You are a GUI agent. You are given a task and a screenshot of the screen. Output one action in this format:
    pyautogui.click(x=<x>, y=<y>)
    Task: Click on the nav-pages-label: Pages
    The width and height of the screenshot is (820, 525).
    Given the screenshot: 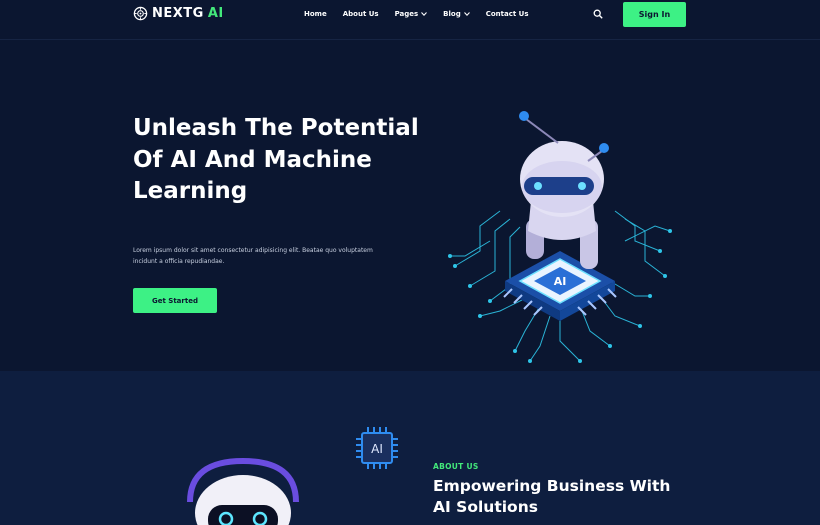 What is the action you would take?
    pyautogui.click(x=406, y=14)
    